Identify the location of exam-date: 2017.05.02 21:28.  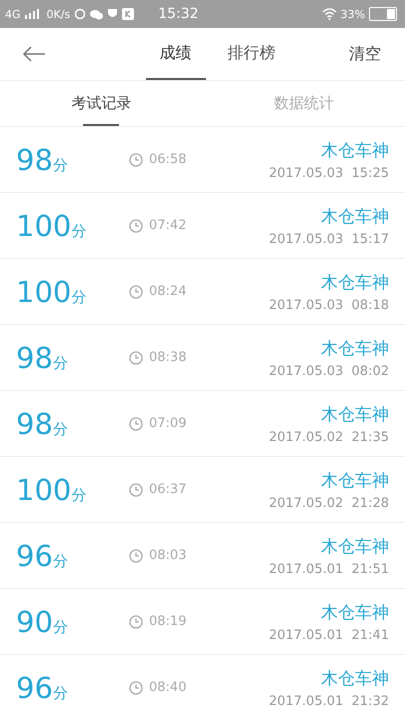
(328, 503).